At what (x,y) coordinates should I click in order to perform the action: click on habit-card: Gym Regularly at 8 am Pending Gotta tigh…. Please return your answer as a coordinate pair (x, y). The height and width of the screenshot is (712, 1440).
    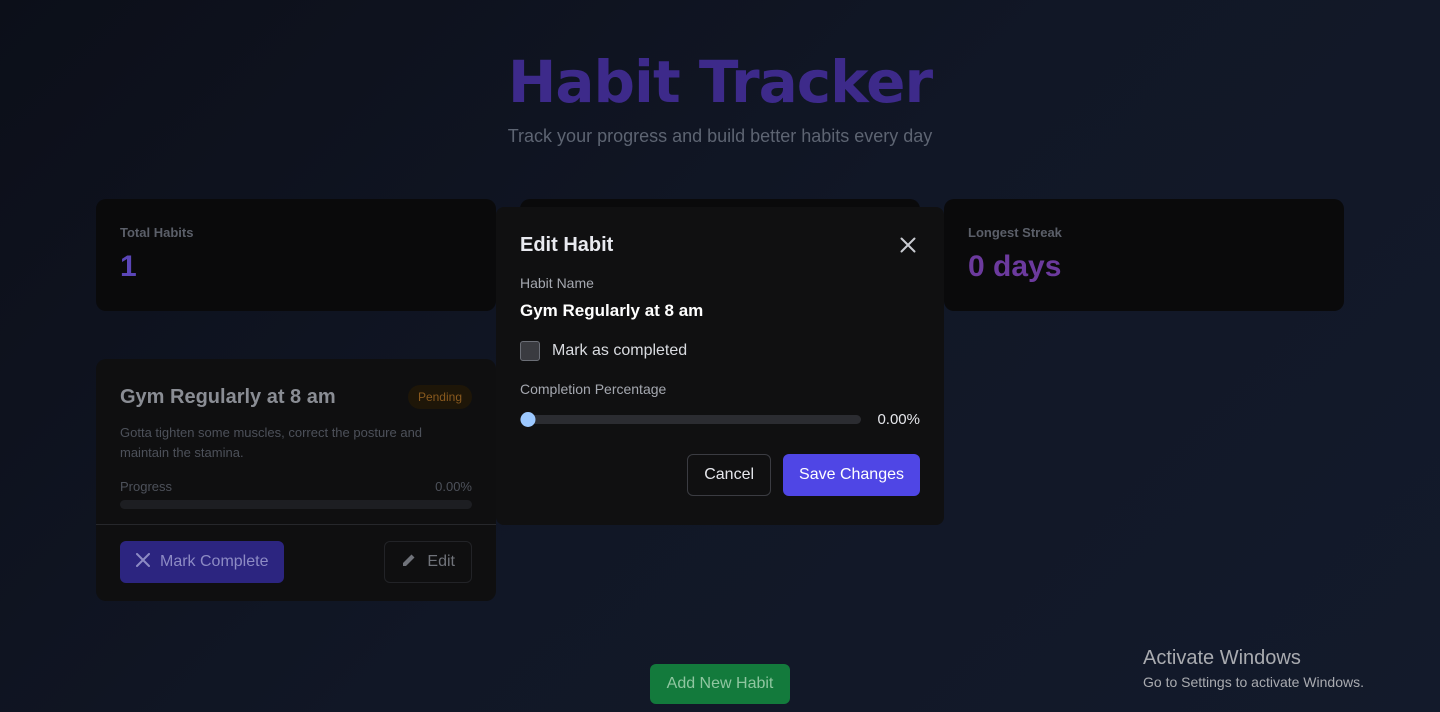
    Looking at the image, I should click on (296, 480).